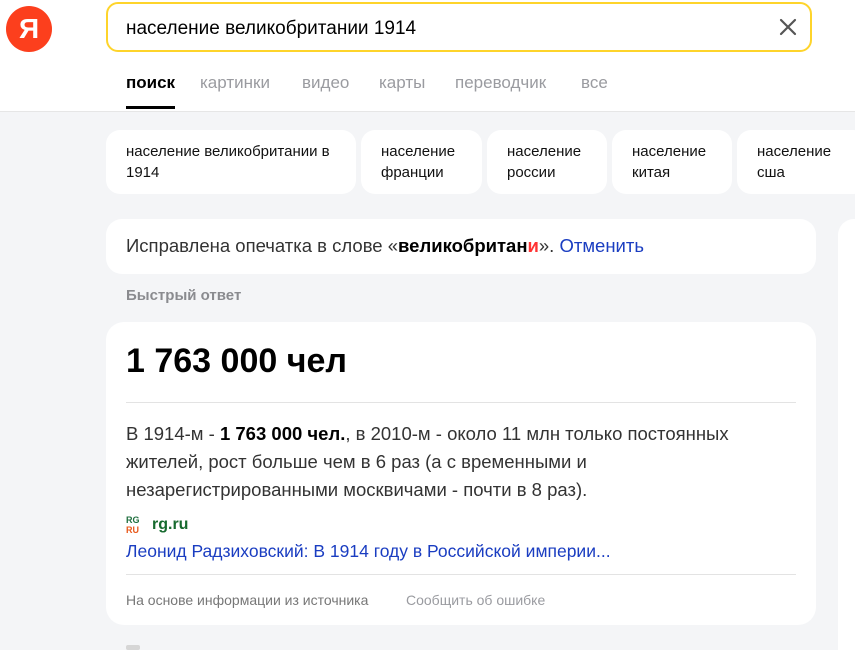  I want to click on report-error-link: Сообщить об ошибке, so click(475, 600).